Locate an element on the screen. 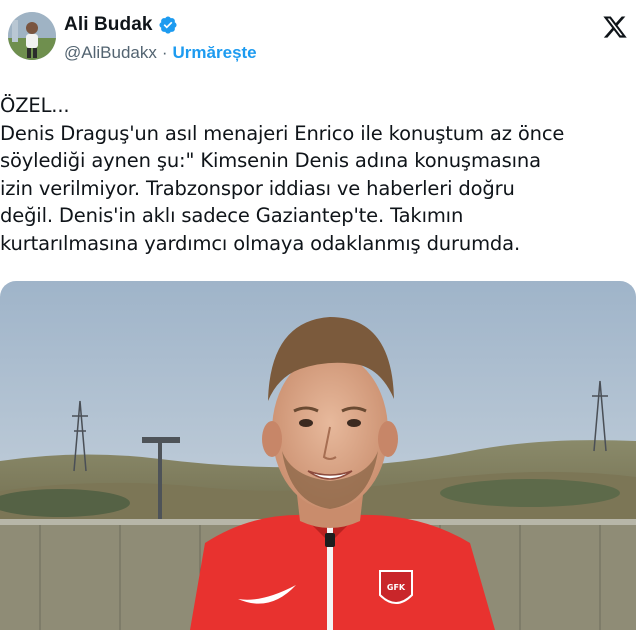 Image resolution: width=636 pixels, height=630 pixels. author-display-name: Ali Budak is located at coordinates (108, 25).